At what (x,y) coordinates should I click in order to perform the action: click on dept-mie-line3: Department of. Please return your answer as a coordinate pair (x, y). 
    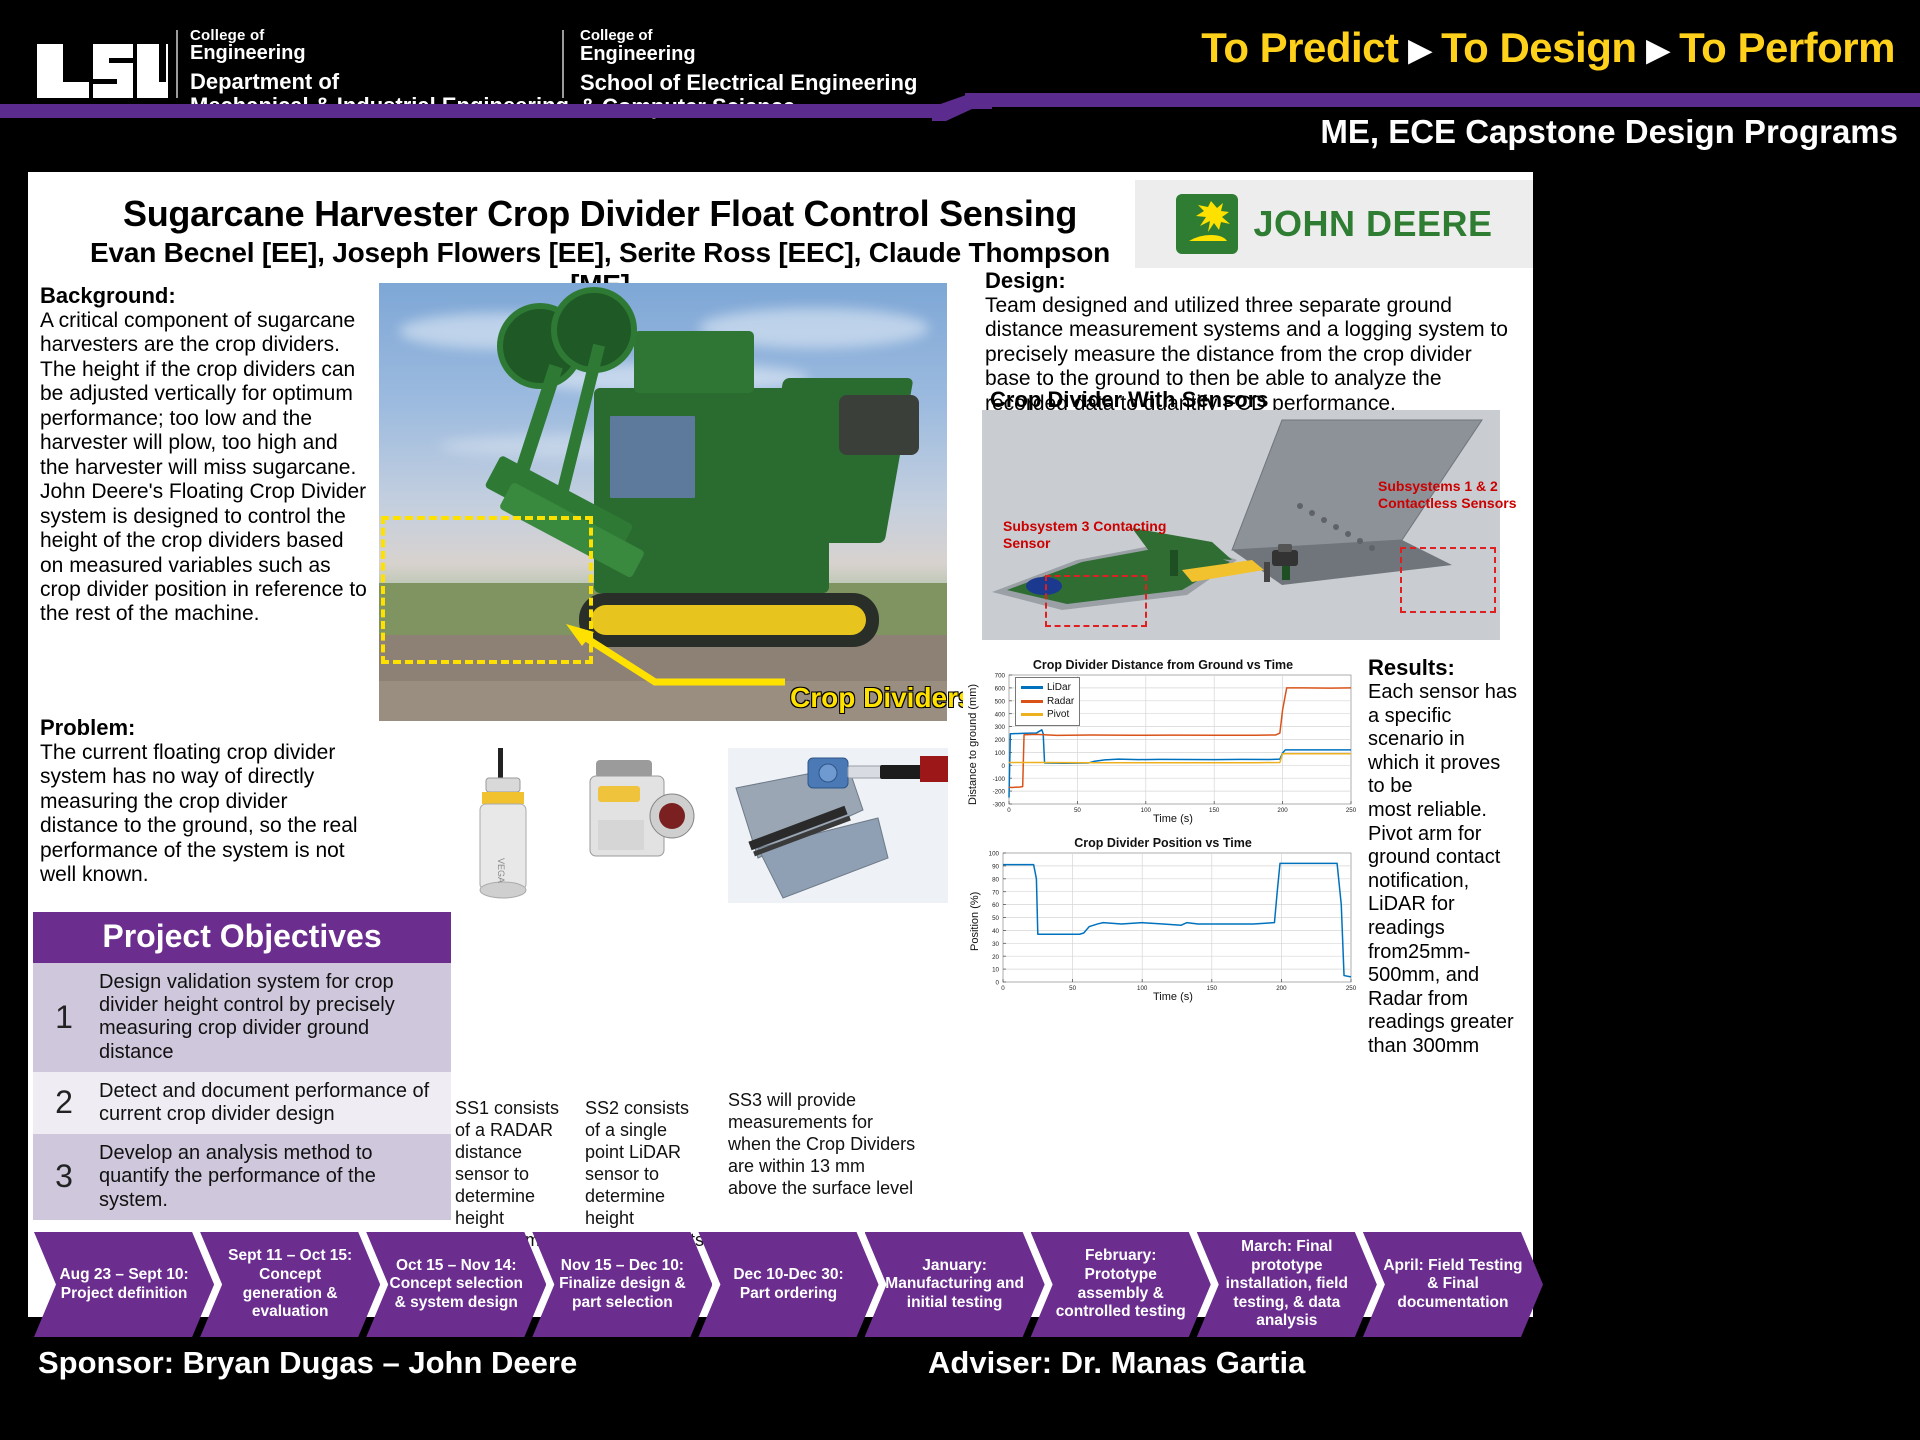
    Looking at the image, I should click on (265, 82).